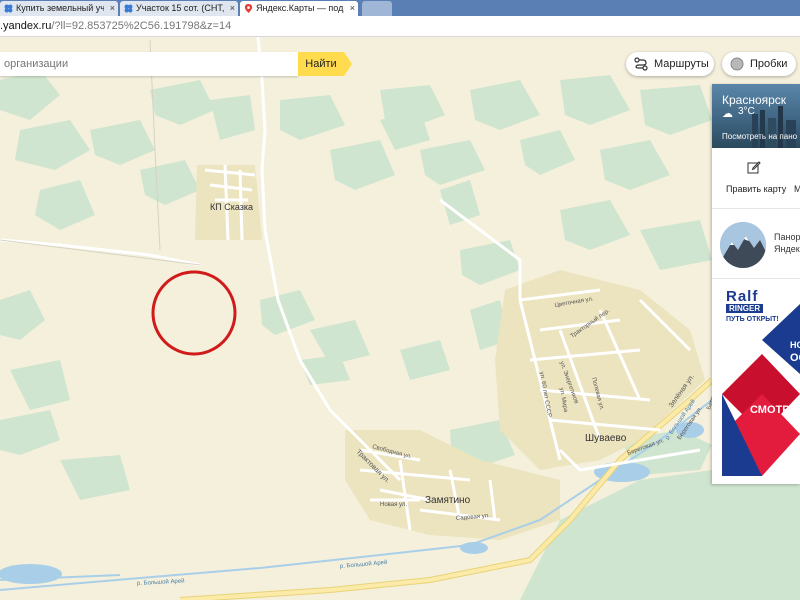 This screenshot has height=600, width=800. I want to click on more-button-label: М, so click(797, 189).